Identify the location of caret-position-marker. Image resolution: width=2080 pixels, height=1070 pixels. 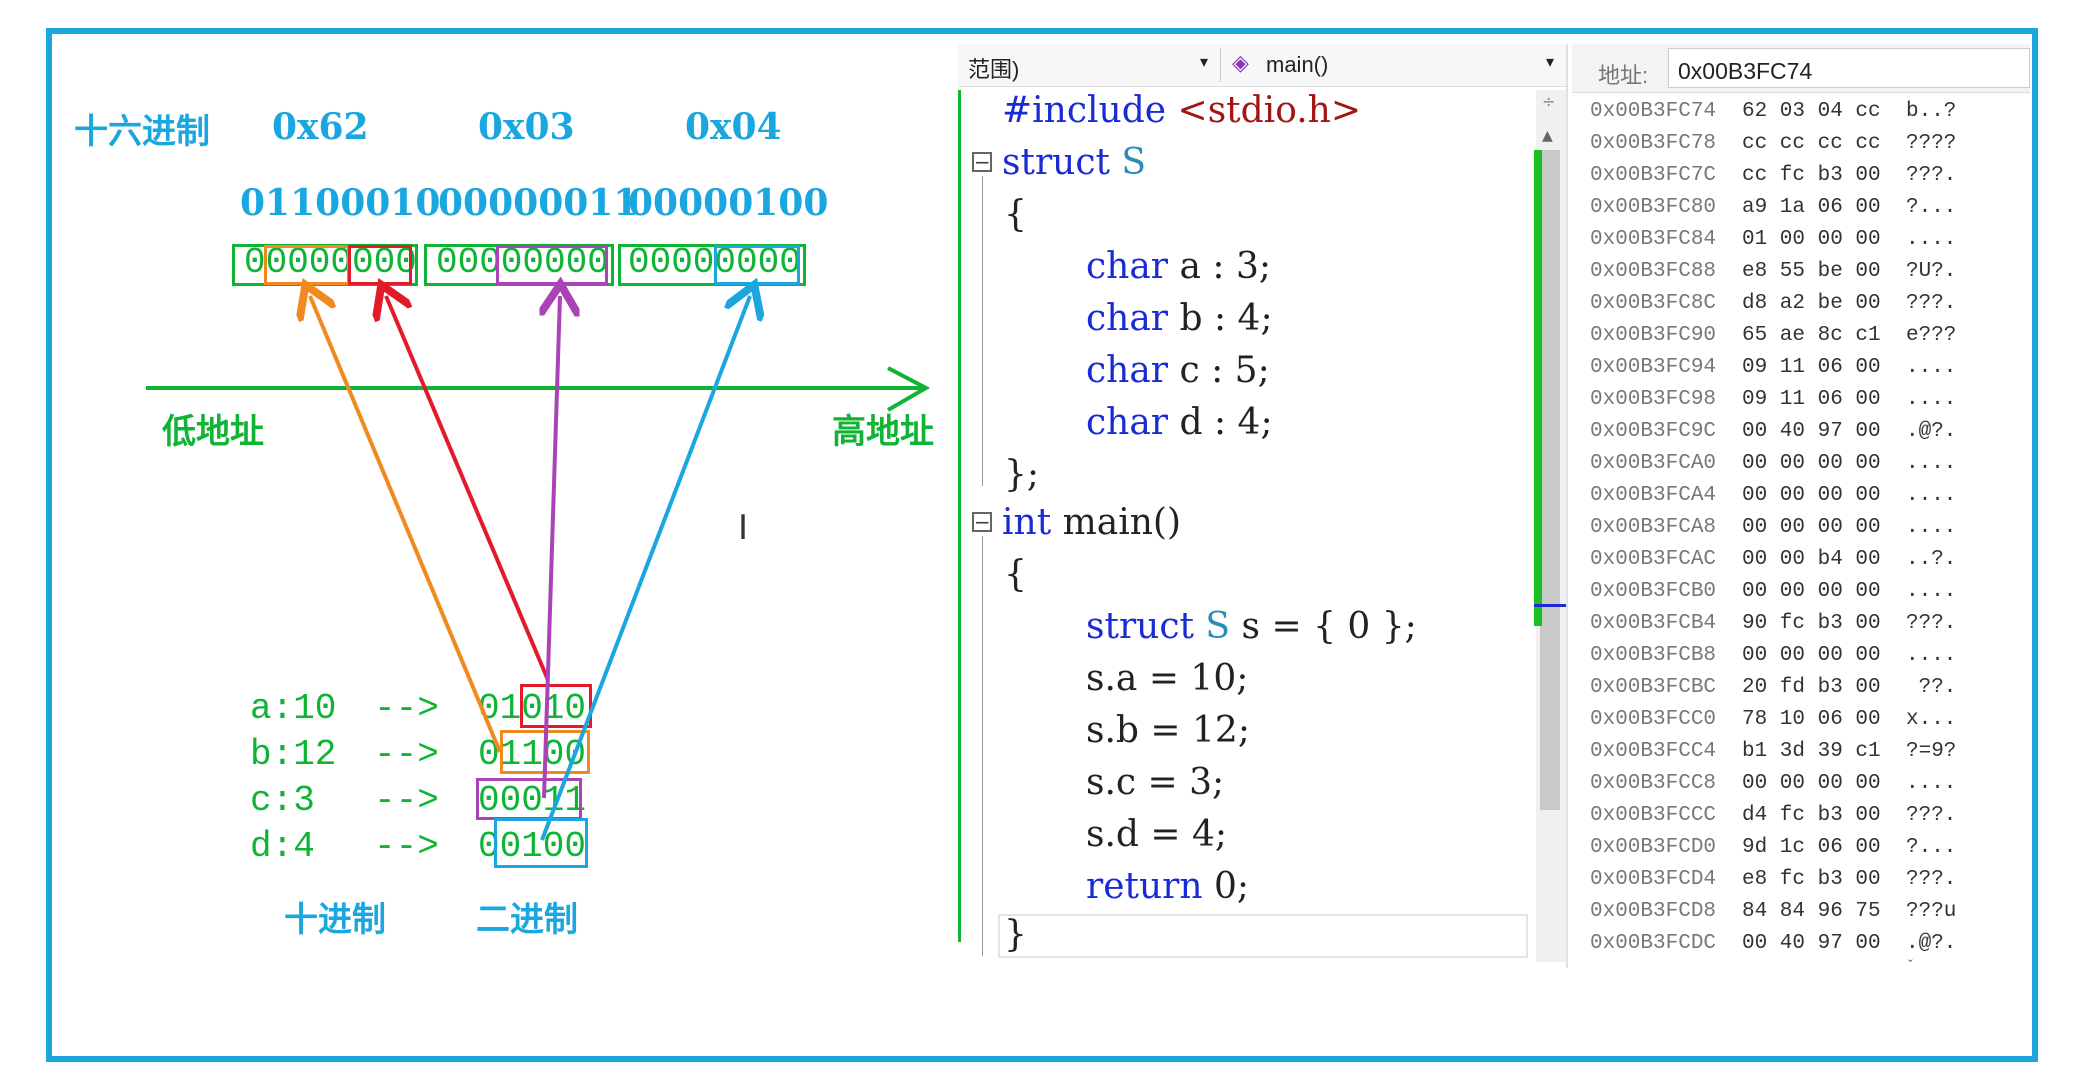
(1550, 605).